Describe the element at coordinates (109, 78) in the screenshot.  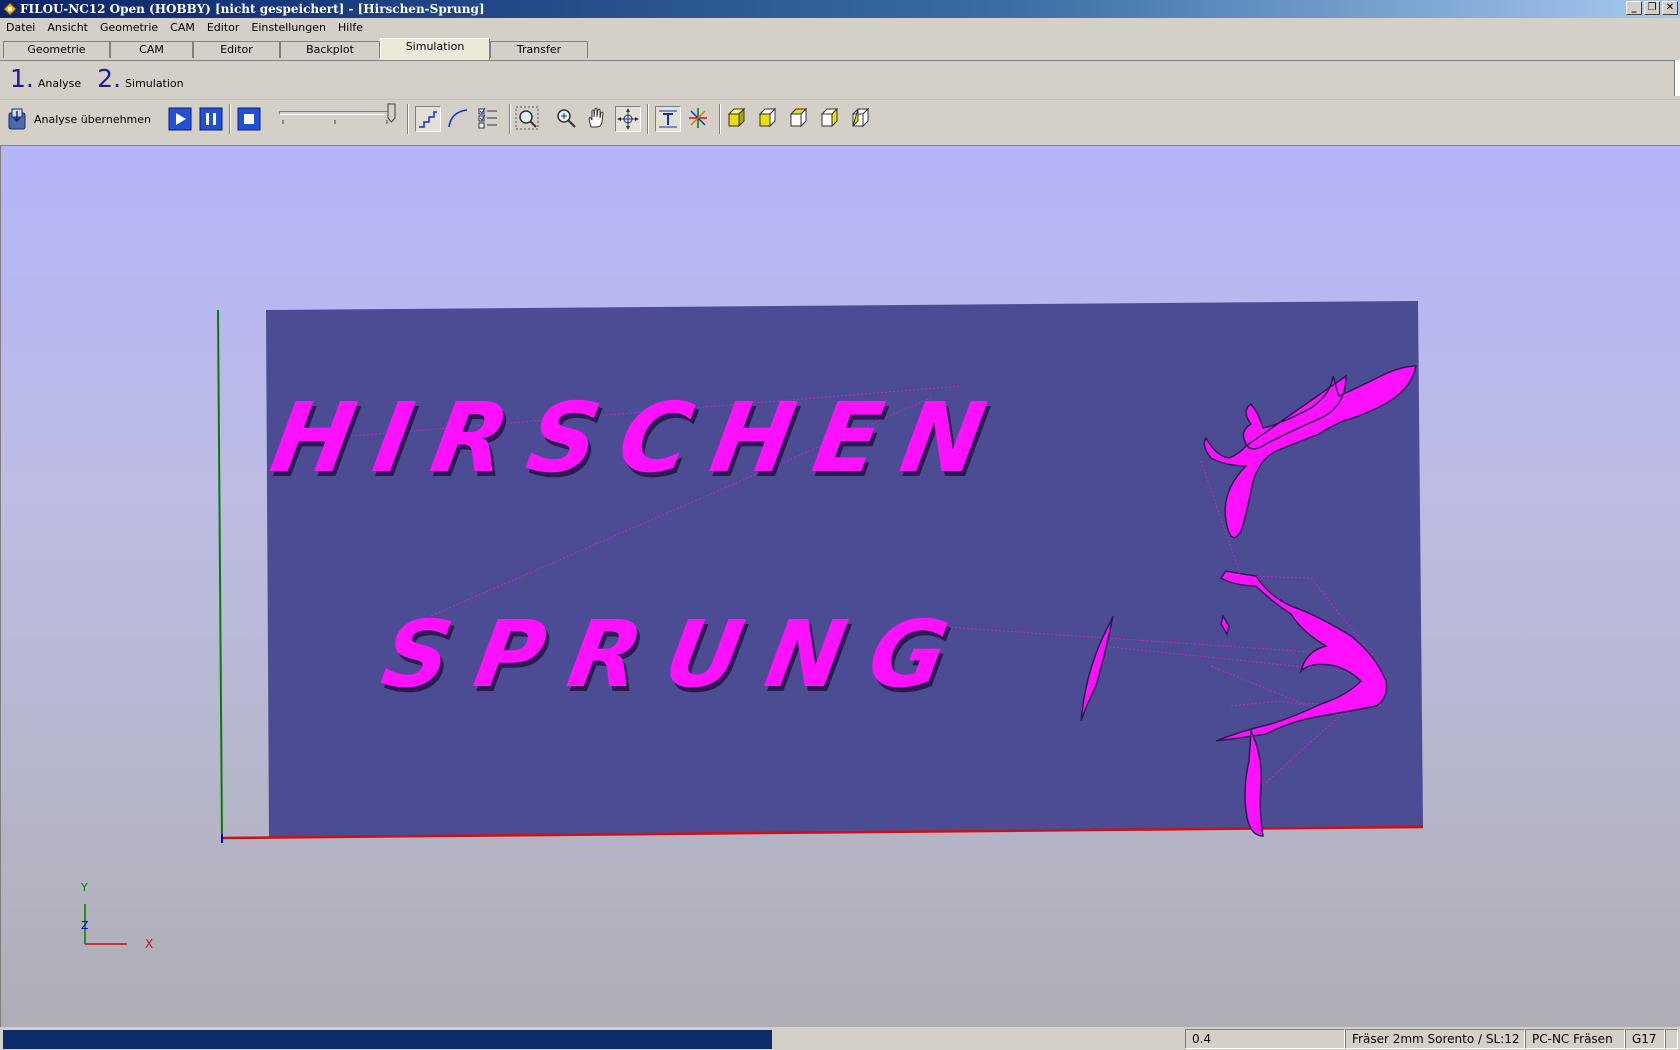
I see `step-number: 2.` at that location.